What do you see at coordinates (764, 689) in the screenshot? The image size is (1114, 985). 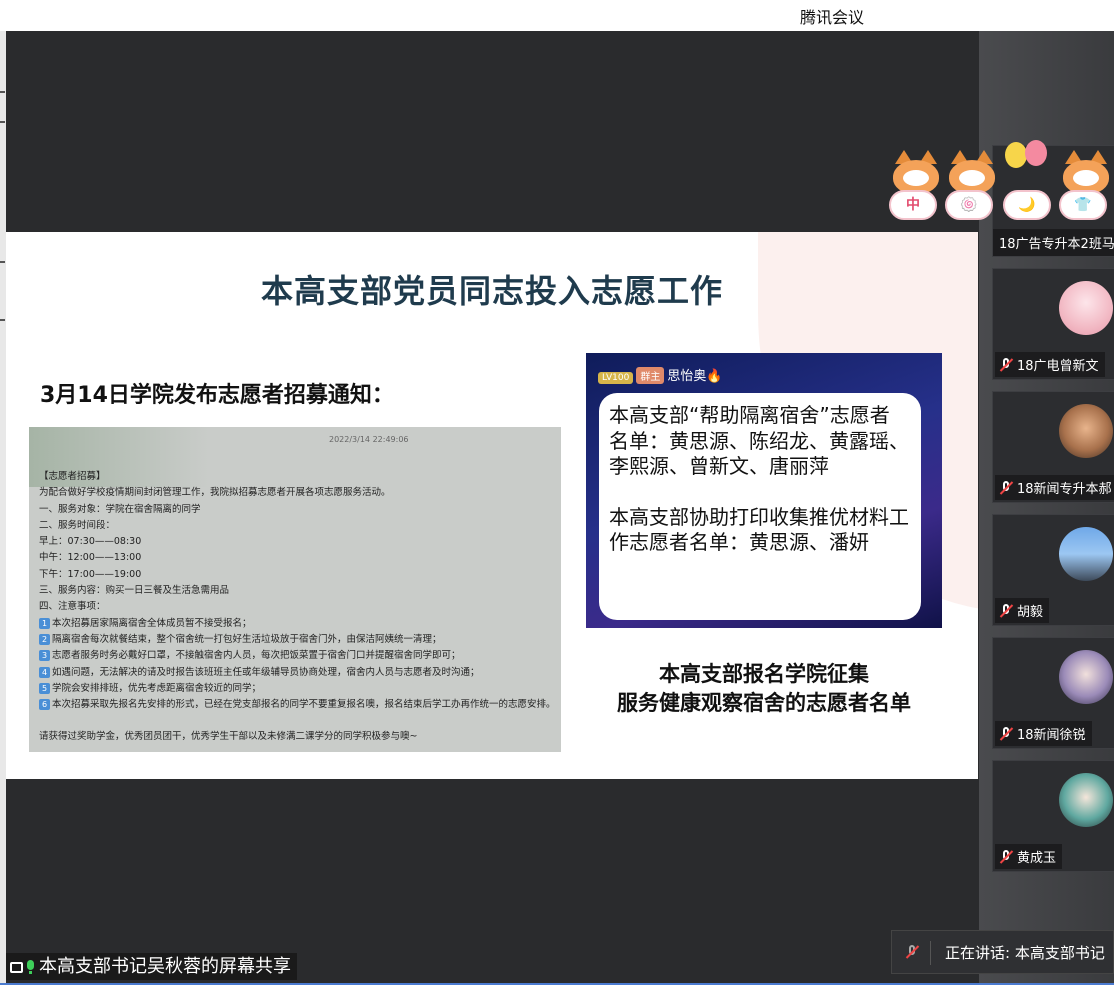 I see `slide-caption: 本高支部报名学院征集 服务健康观察宿舍的志愿者名单` at bounding box center [764, 689].